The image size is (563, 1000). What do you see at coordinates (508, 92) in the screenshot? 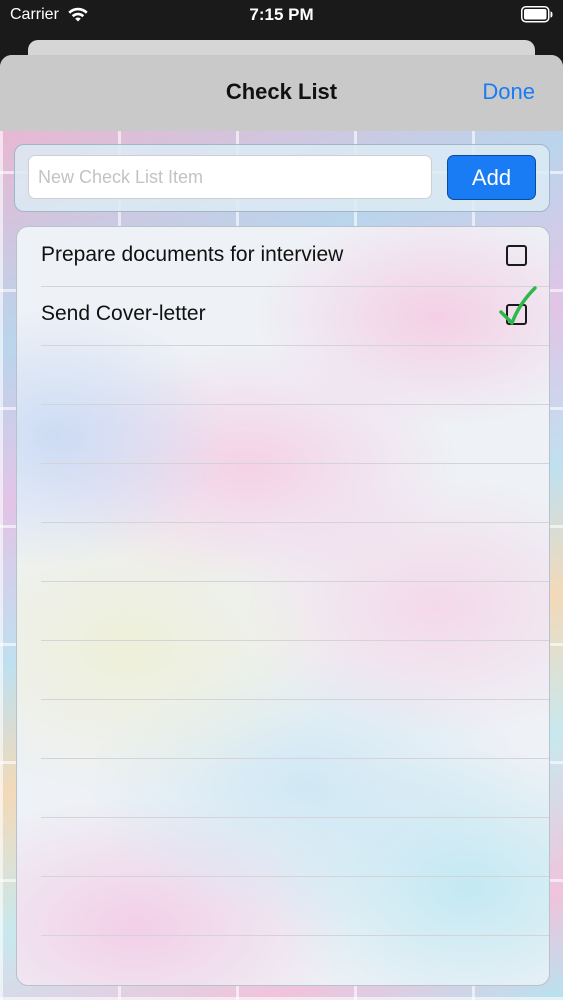
I see `done-button: Done` at bounding box center [508, 92].